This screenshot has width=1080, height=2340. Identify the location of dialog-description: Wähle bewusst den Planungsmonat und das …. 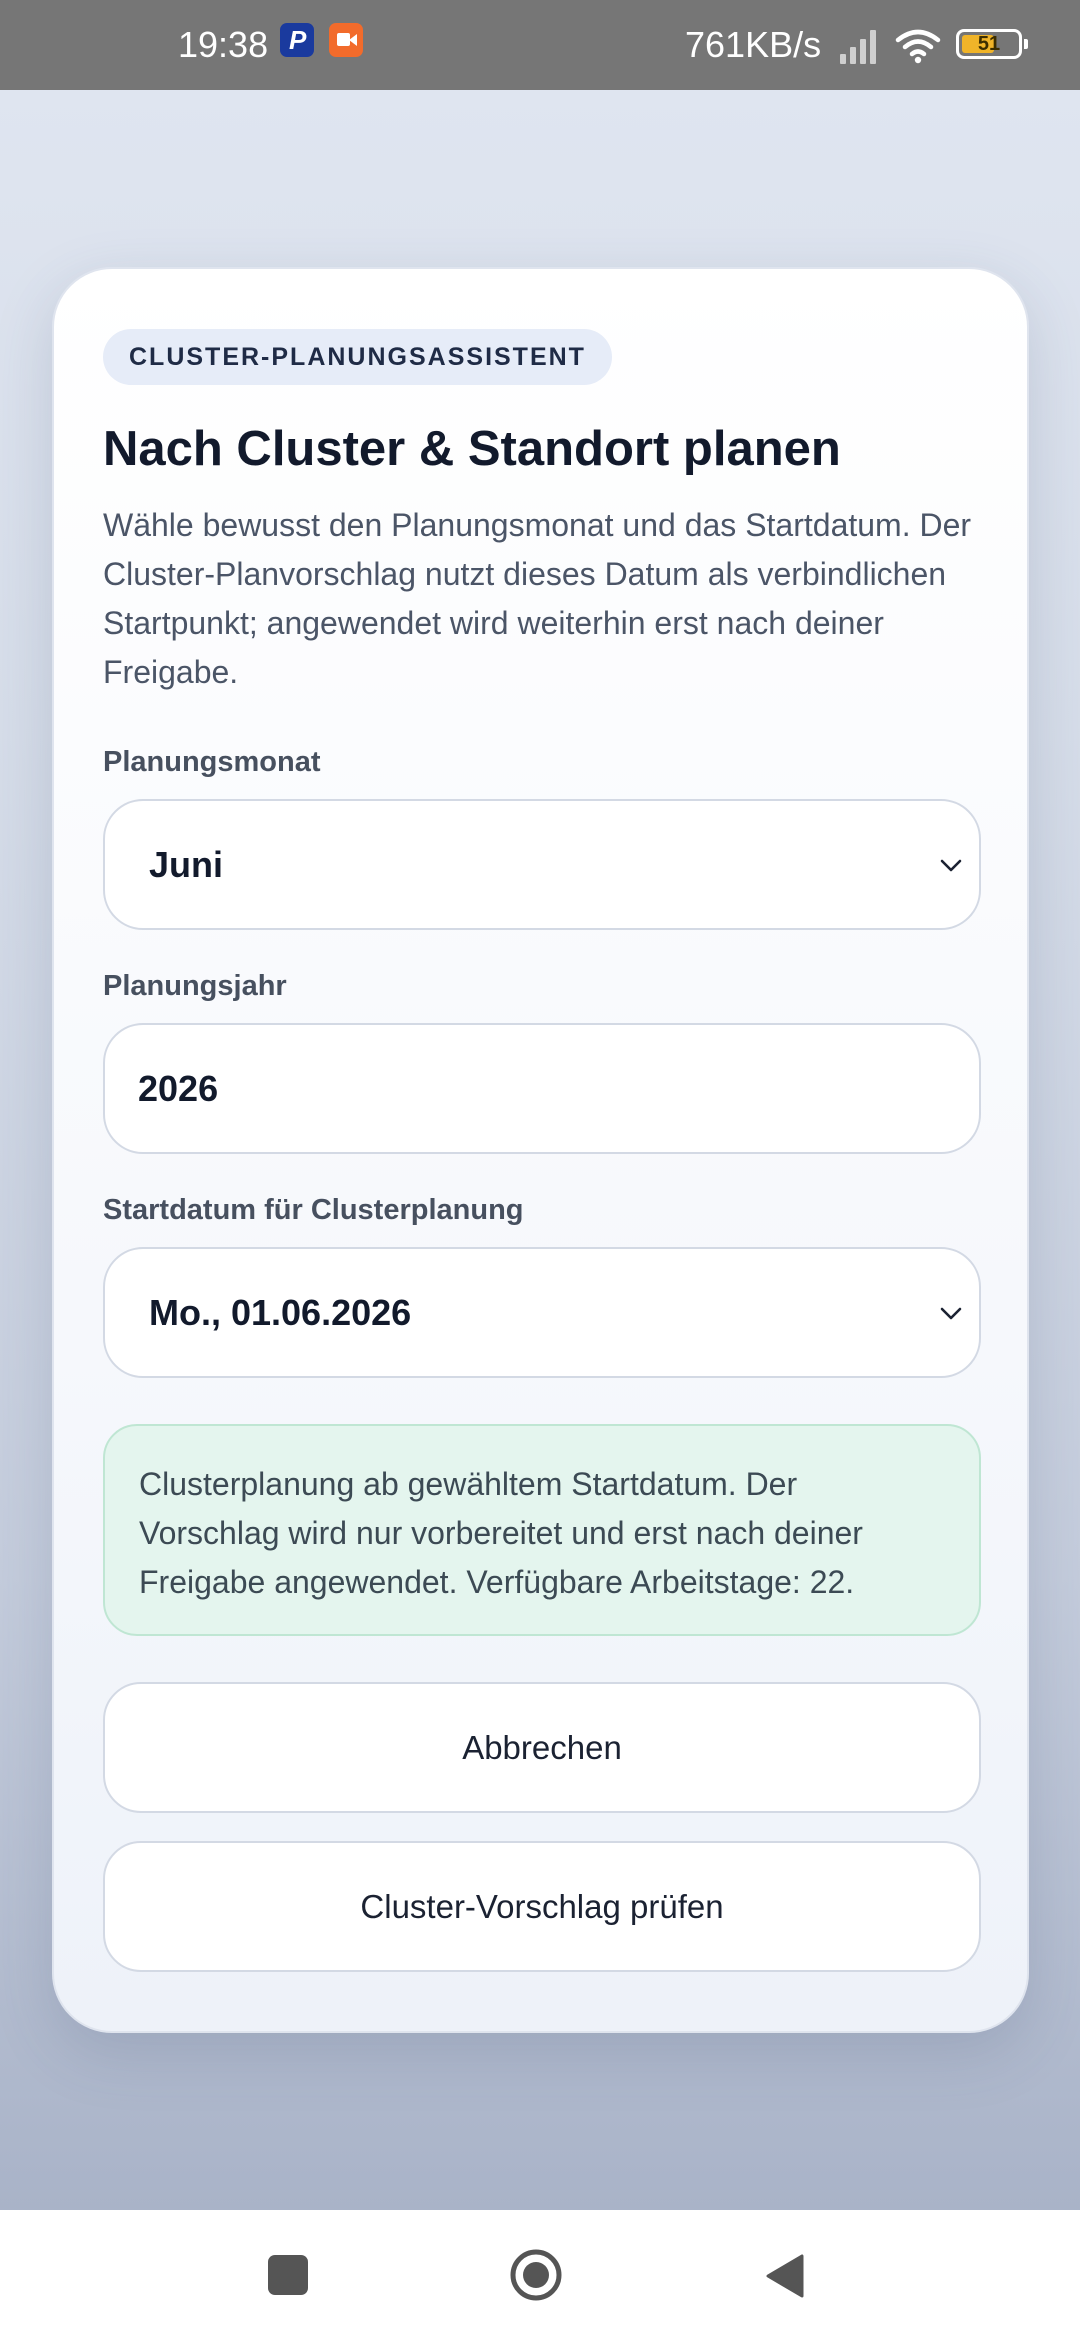
(537, 598).